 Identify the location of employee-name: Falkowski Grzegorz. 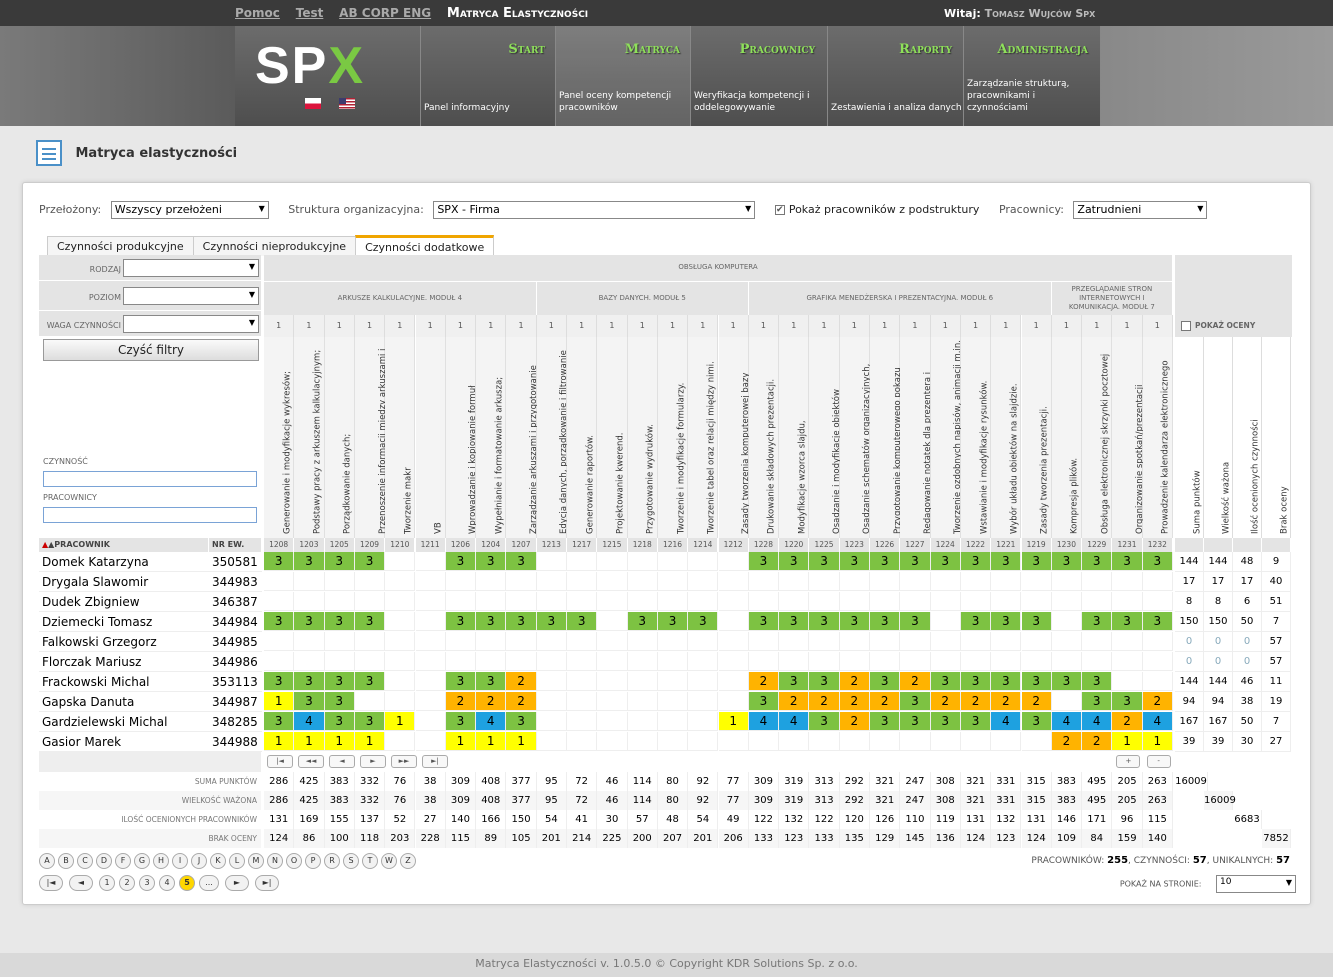
(124, 642).